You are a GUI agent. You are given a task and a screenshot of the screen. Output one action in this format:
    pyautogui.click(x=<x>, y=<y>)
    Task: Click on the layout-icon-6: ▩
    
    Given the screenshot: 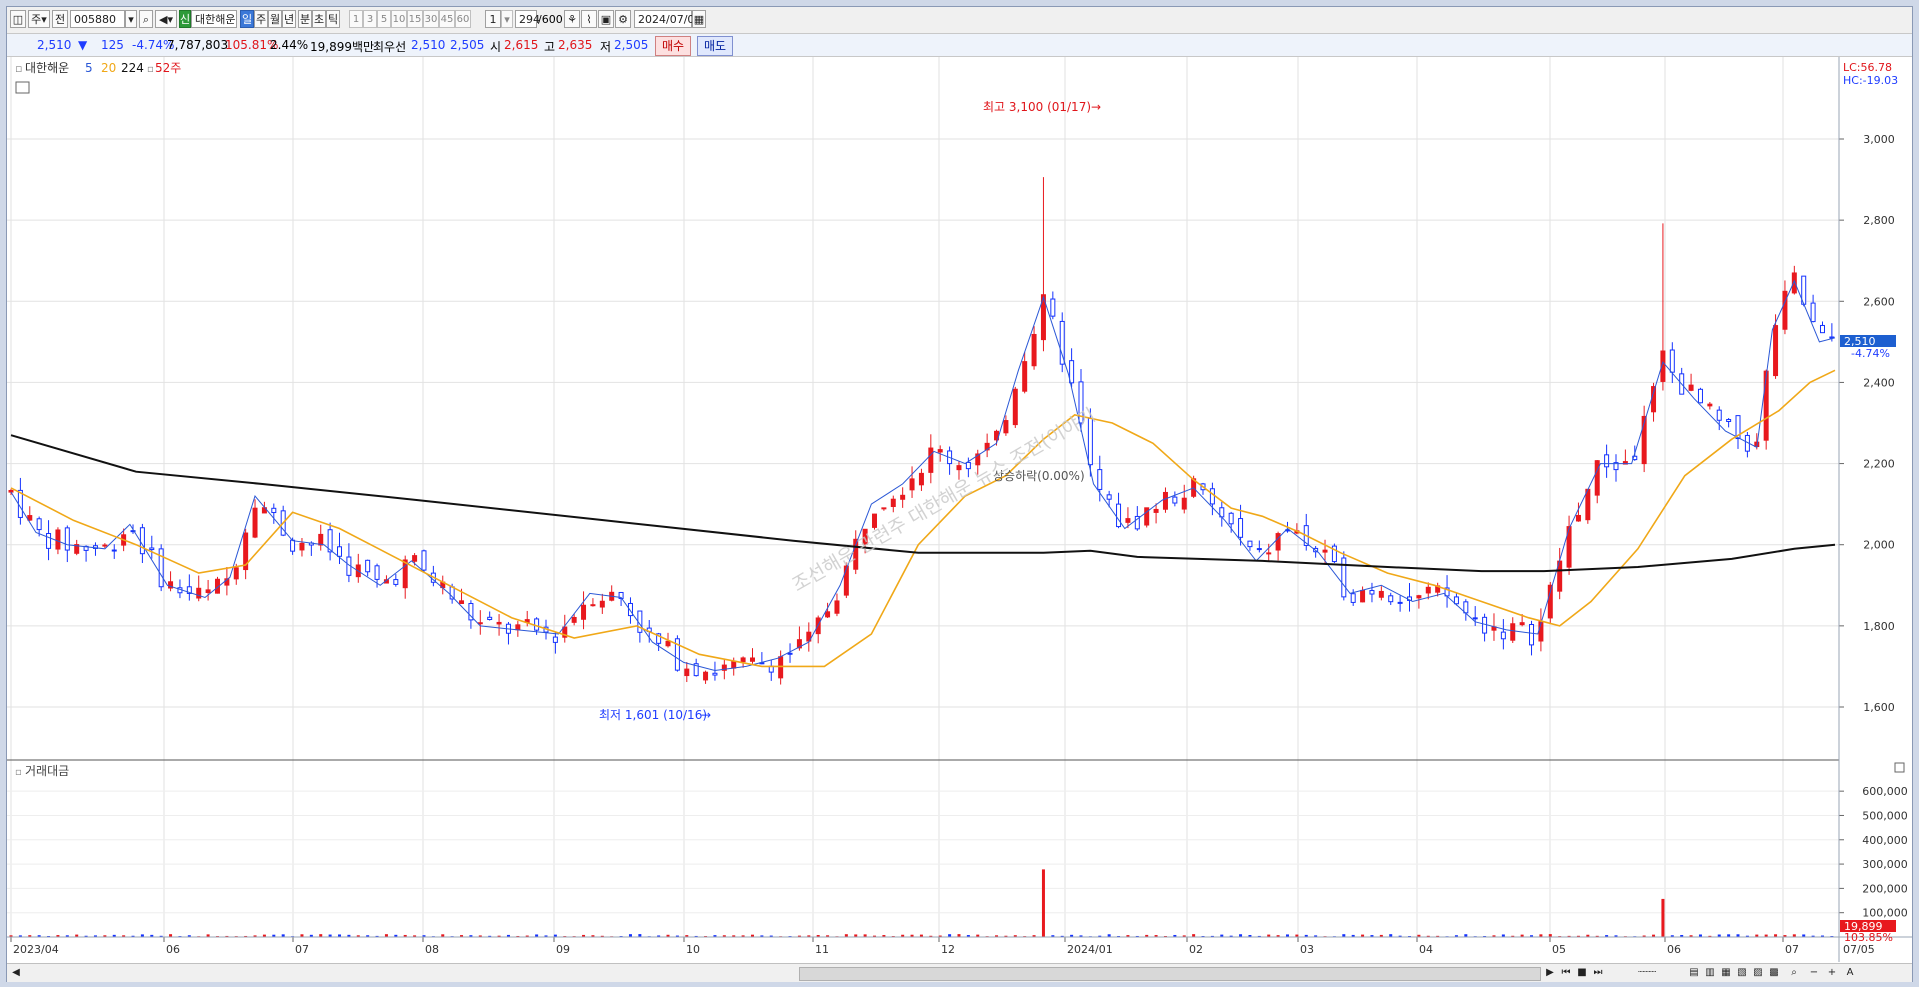 What is the action you would take?
    pyautogui.click(x=1774, y=973)
    